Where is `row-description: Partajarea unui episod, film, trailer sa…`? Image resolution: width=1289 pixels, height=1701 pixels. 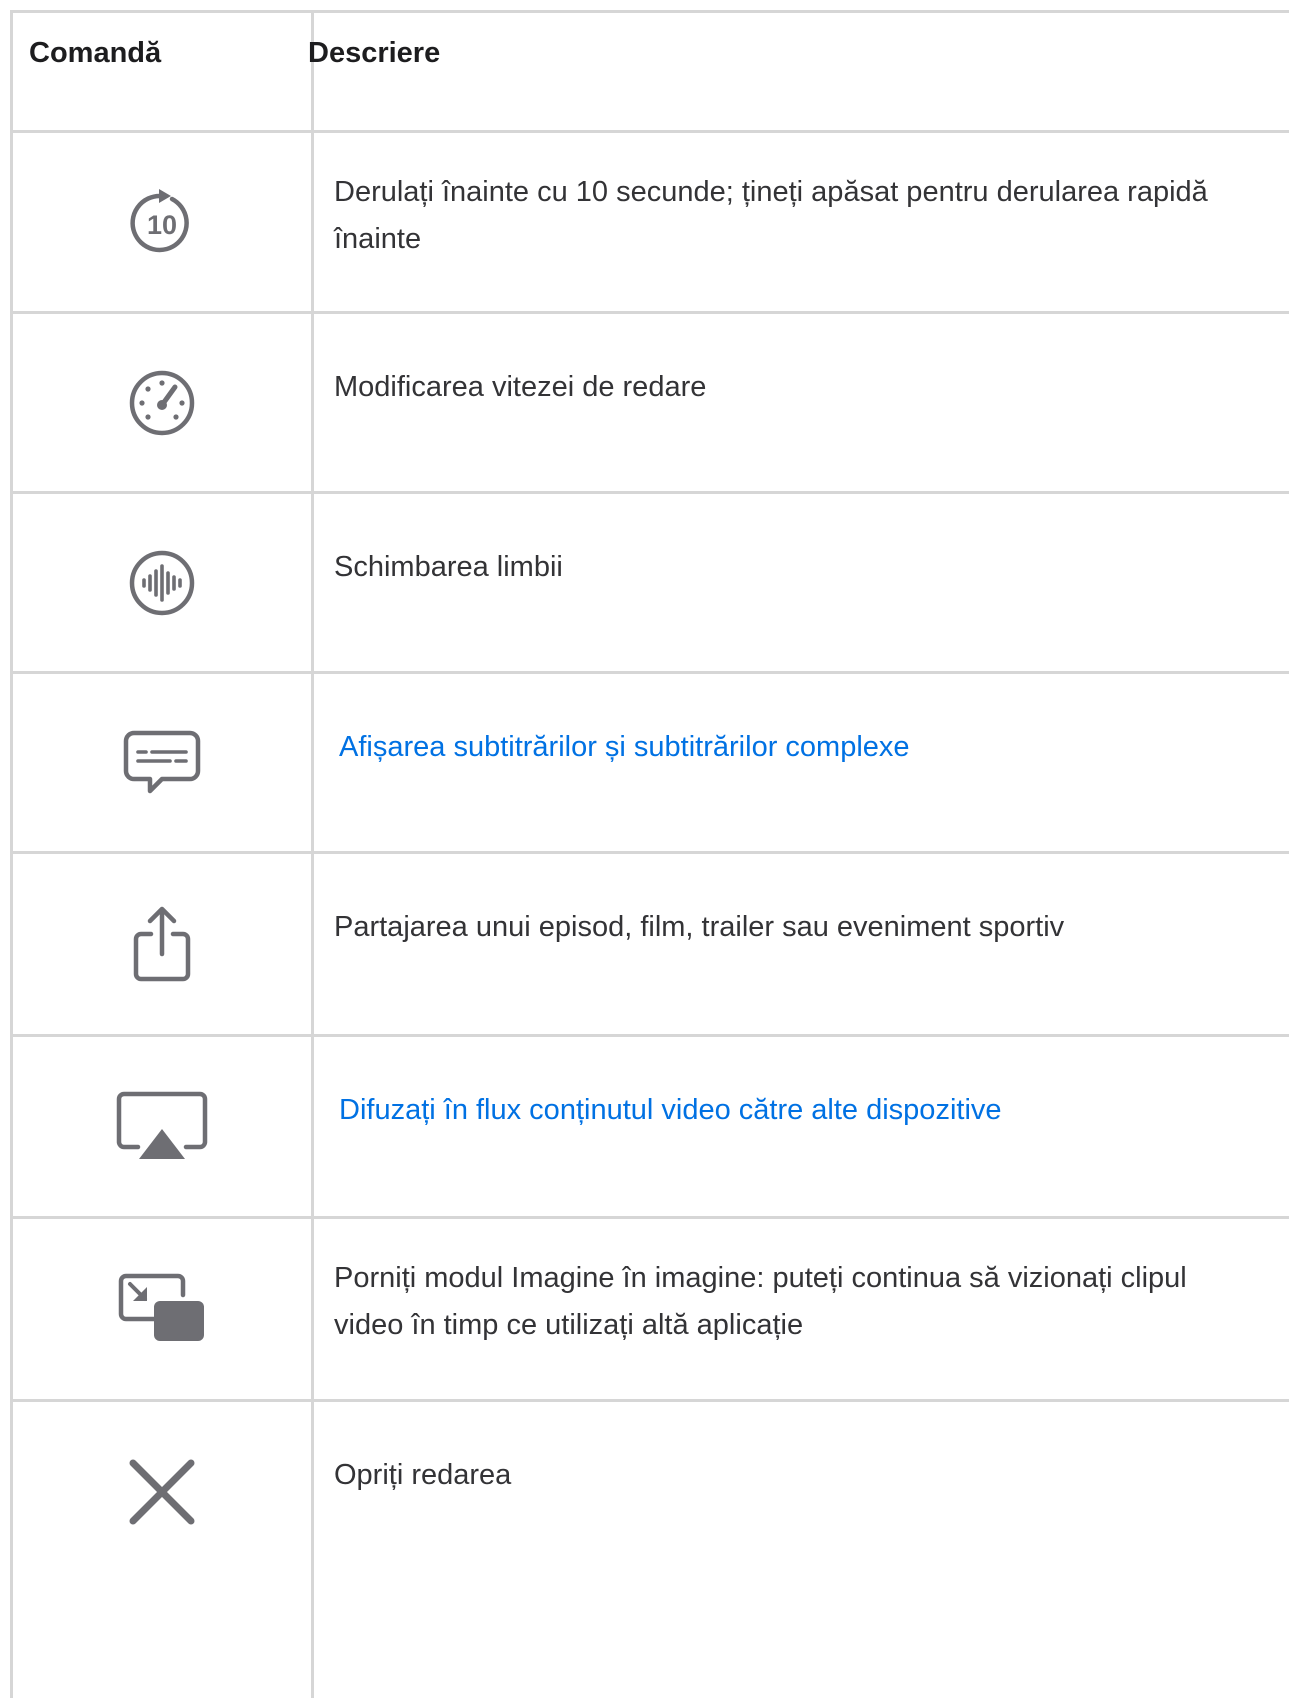
row-description: Partajarea unui episod, film, trailer sa… is located at coordinates (699, 927).